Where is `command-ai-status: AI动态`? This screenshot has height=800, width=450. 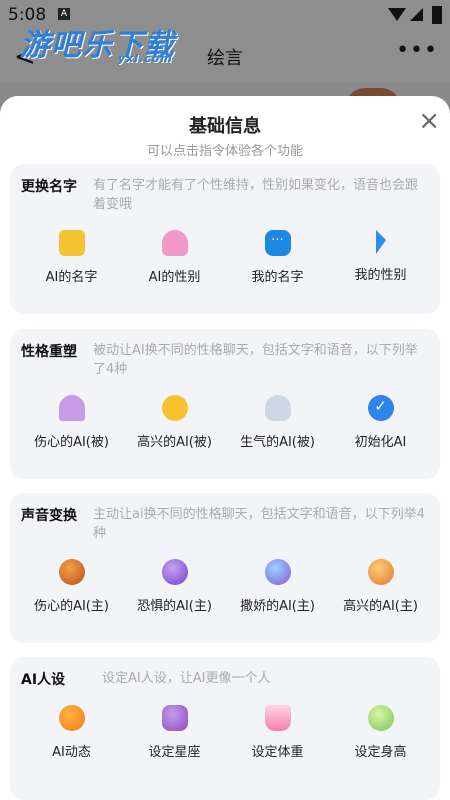
command-ai-status: AI动态 is located at coordinates (71, 732).